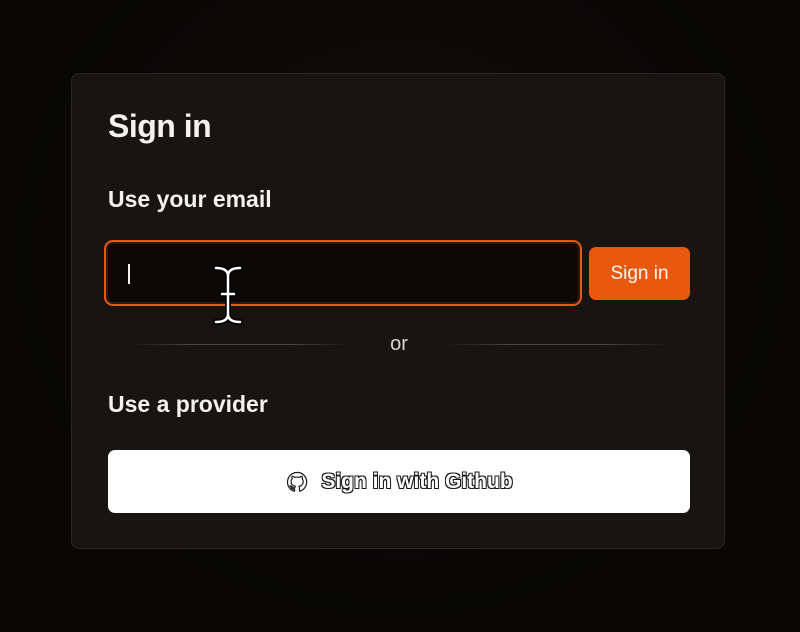 This screenshot has width=800, height=632. Describe the element at coordinates (190, 199) in the screenshot. I see `email-section-label: Use your email` at that location.